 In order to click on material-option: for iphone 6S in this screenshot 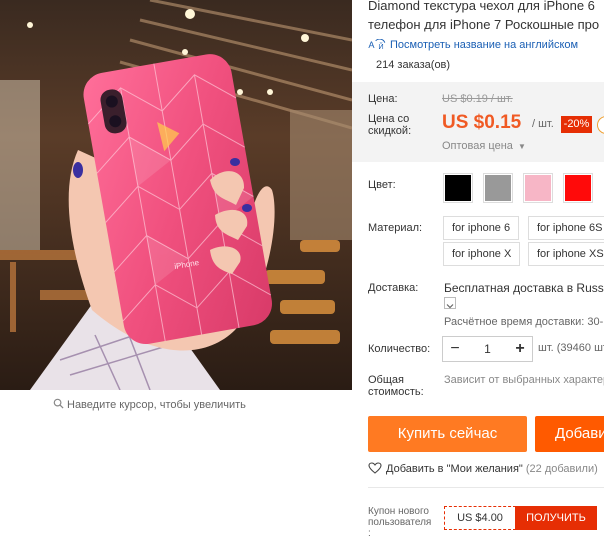, I will do `click(566, 228)`.